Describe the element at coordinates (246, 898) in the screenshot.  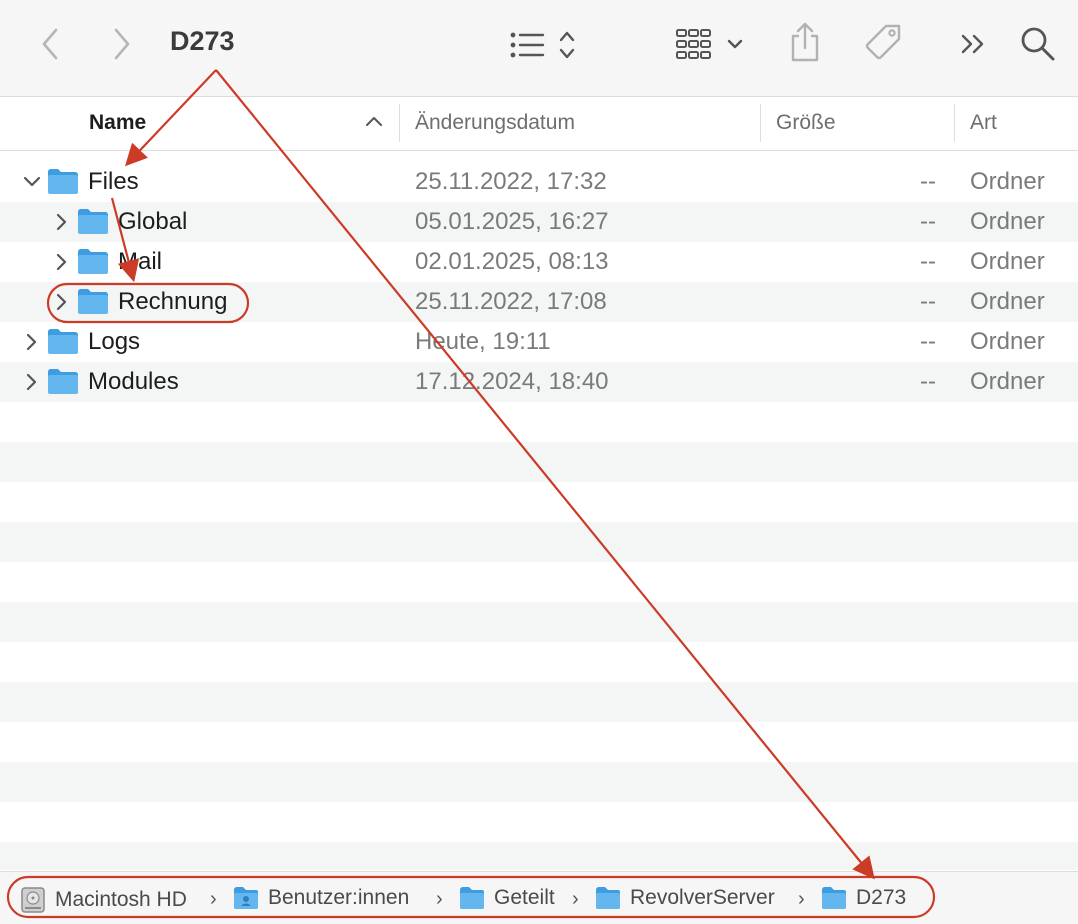
I see `user-folder-icon` at that location.